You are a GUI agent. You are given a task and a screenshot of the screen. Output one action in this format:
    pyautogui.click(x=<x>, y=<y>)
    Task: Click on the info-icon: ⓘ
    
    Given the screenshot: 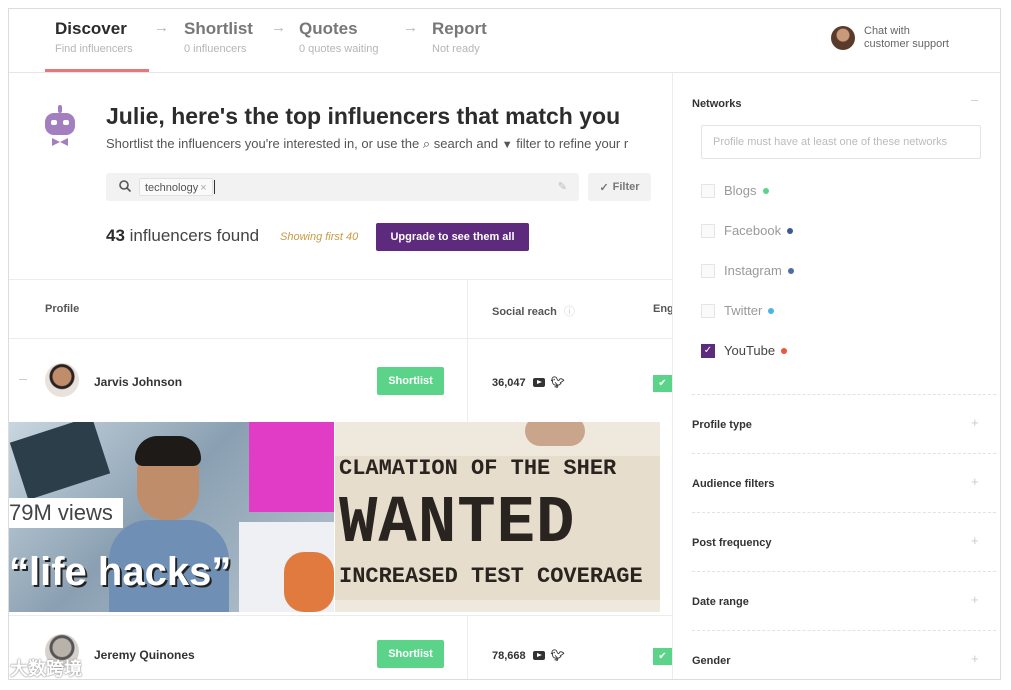 What is the action you would take?
    pyautogui.click(x=569, y=312)
    